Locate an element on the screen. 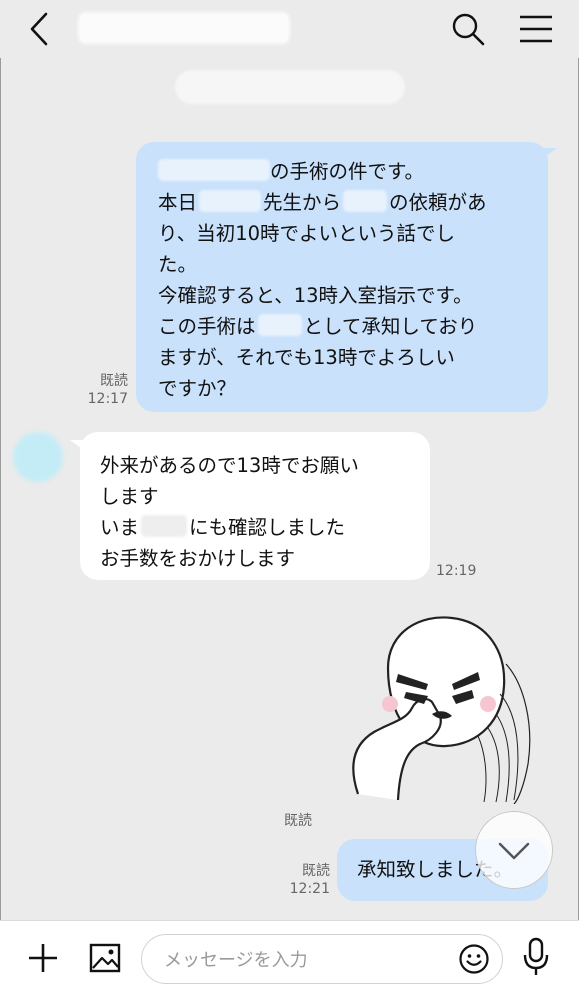 Image resolution: width=579 pixels, height=996 pixels. message-line: 外来があるので13時でお願い is located at coordinates (229, 465).